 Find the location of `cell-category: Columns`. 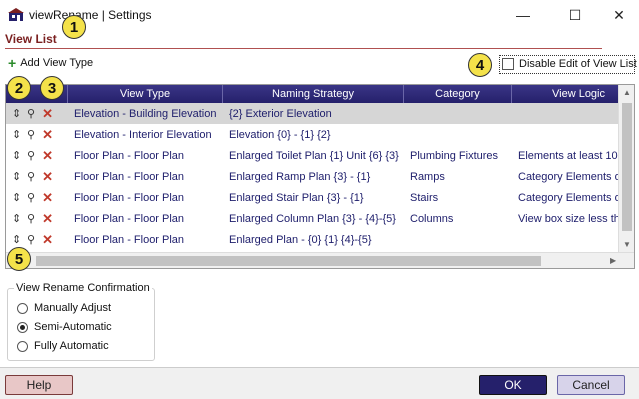

cell-category: Columns is located at coordinates (458, 219).